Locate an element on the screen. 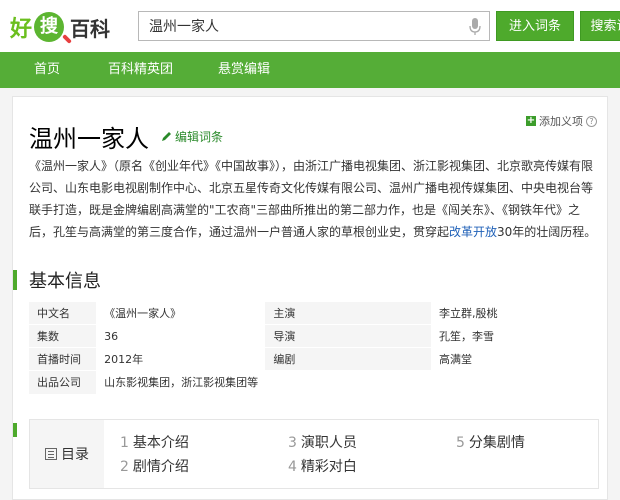  site-logo: 好 搜 百科 is located at coordinates (60, 27).